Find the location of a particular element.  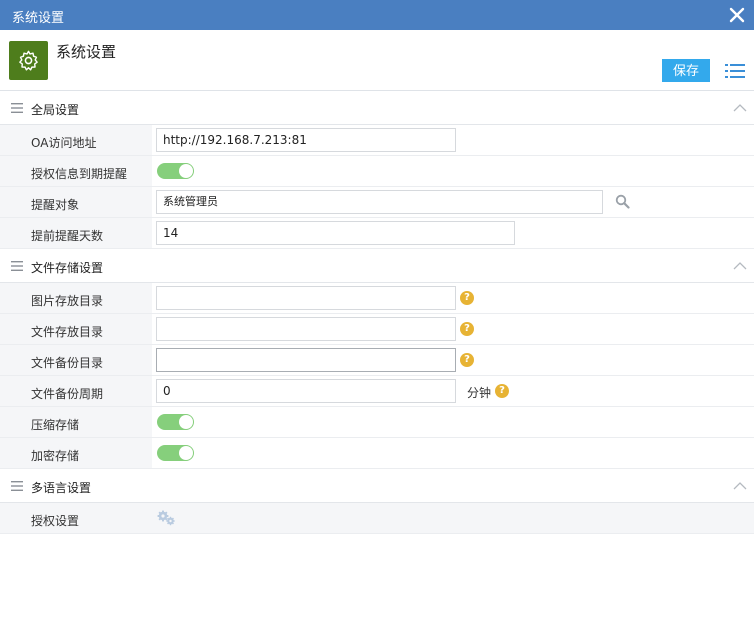

section-title: 多语言设置 is located at coordinates (61, 488).